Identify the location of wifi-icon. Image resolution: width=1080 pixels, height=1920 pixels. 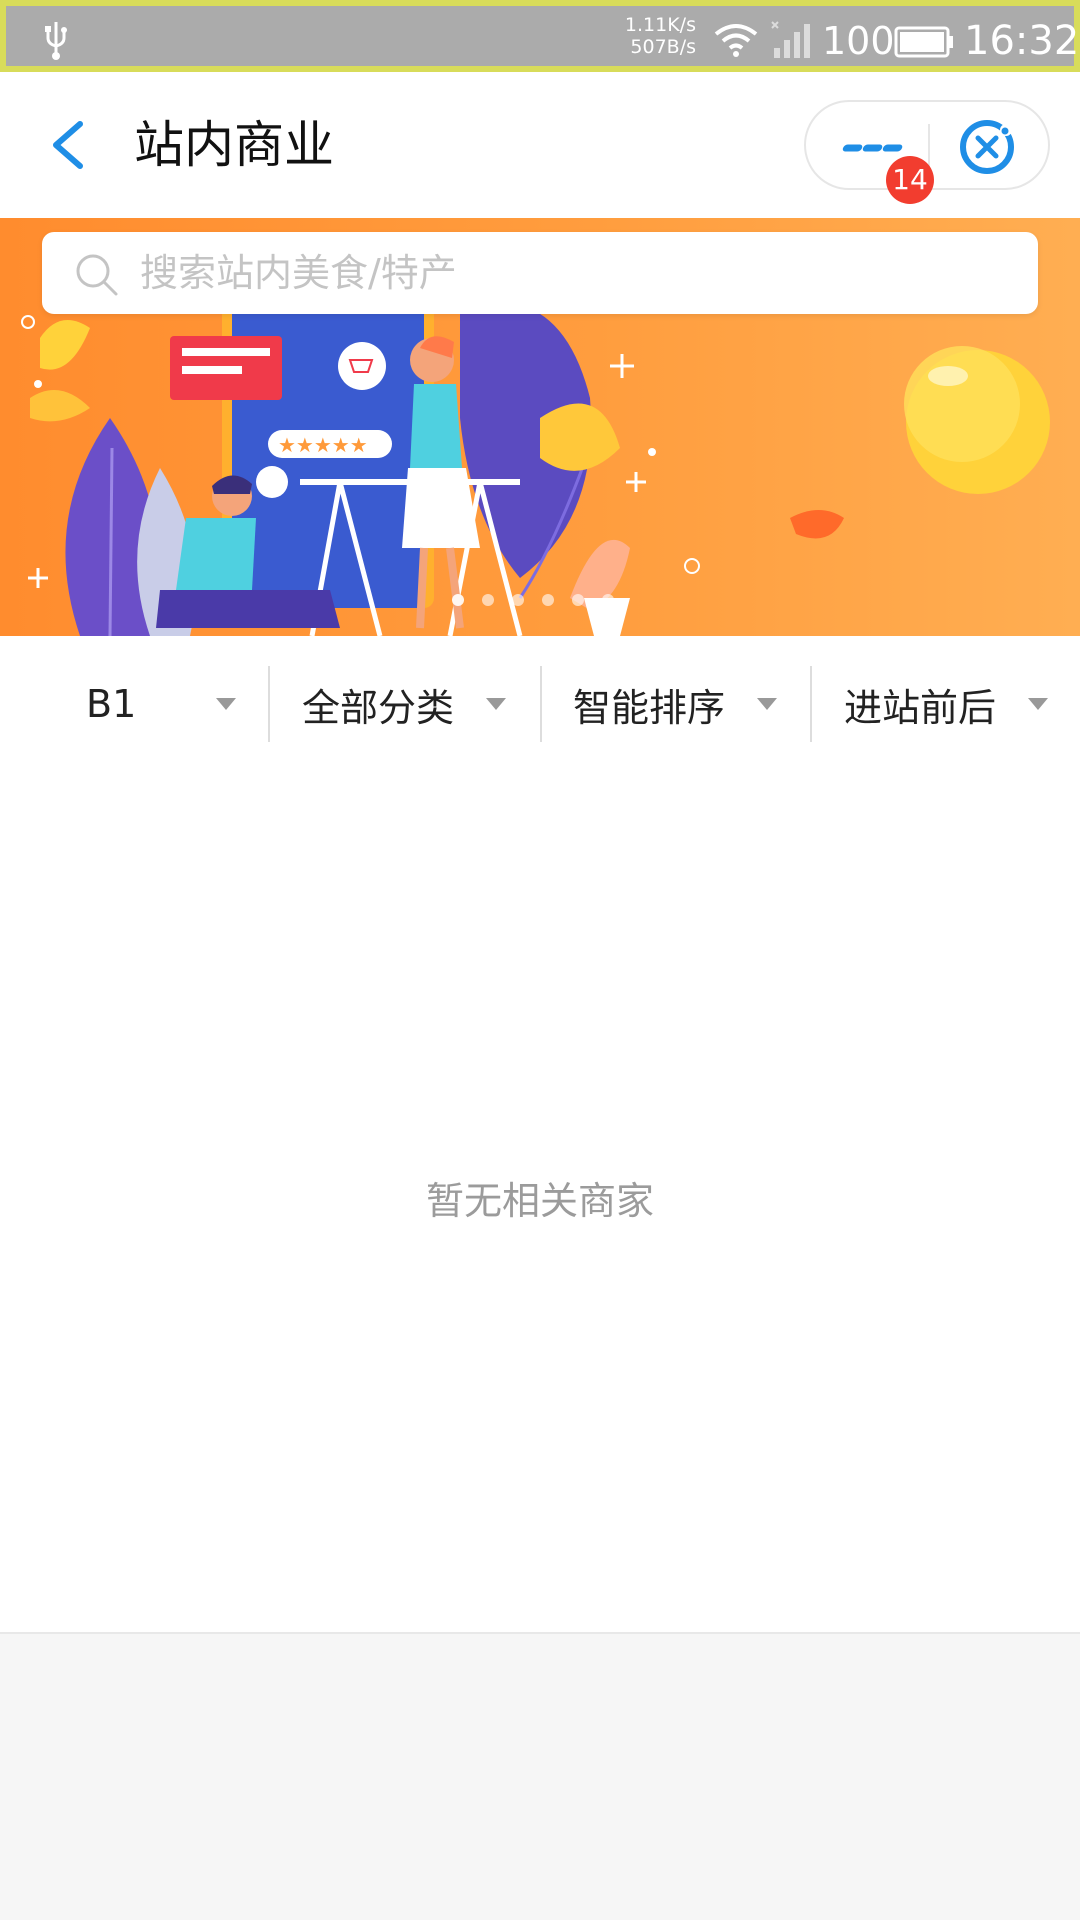
(736, 40).